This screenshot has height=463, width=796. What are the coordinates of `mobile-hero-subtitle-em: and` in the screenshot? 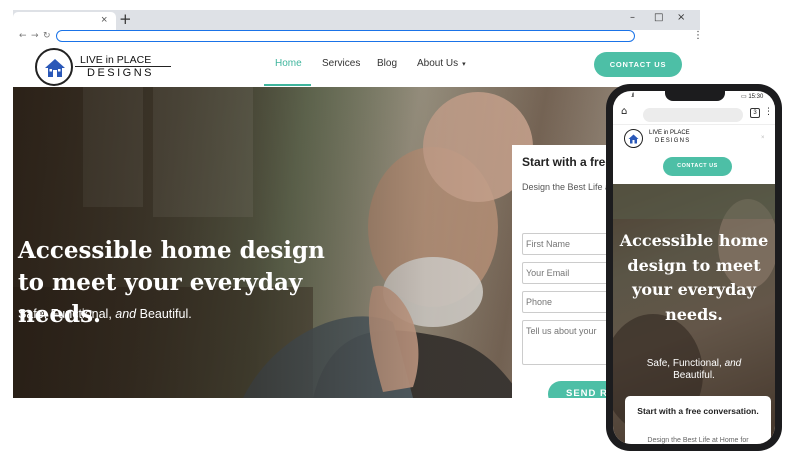 It's located at (733, 363).